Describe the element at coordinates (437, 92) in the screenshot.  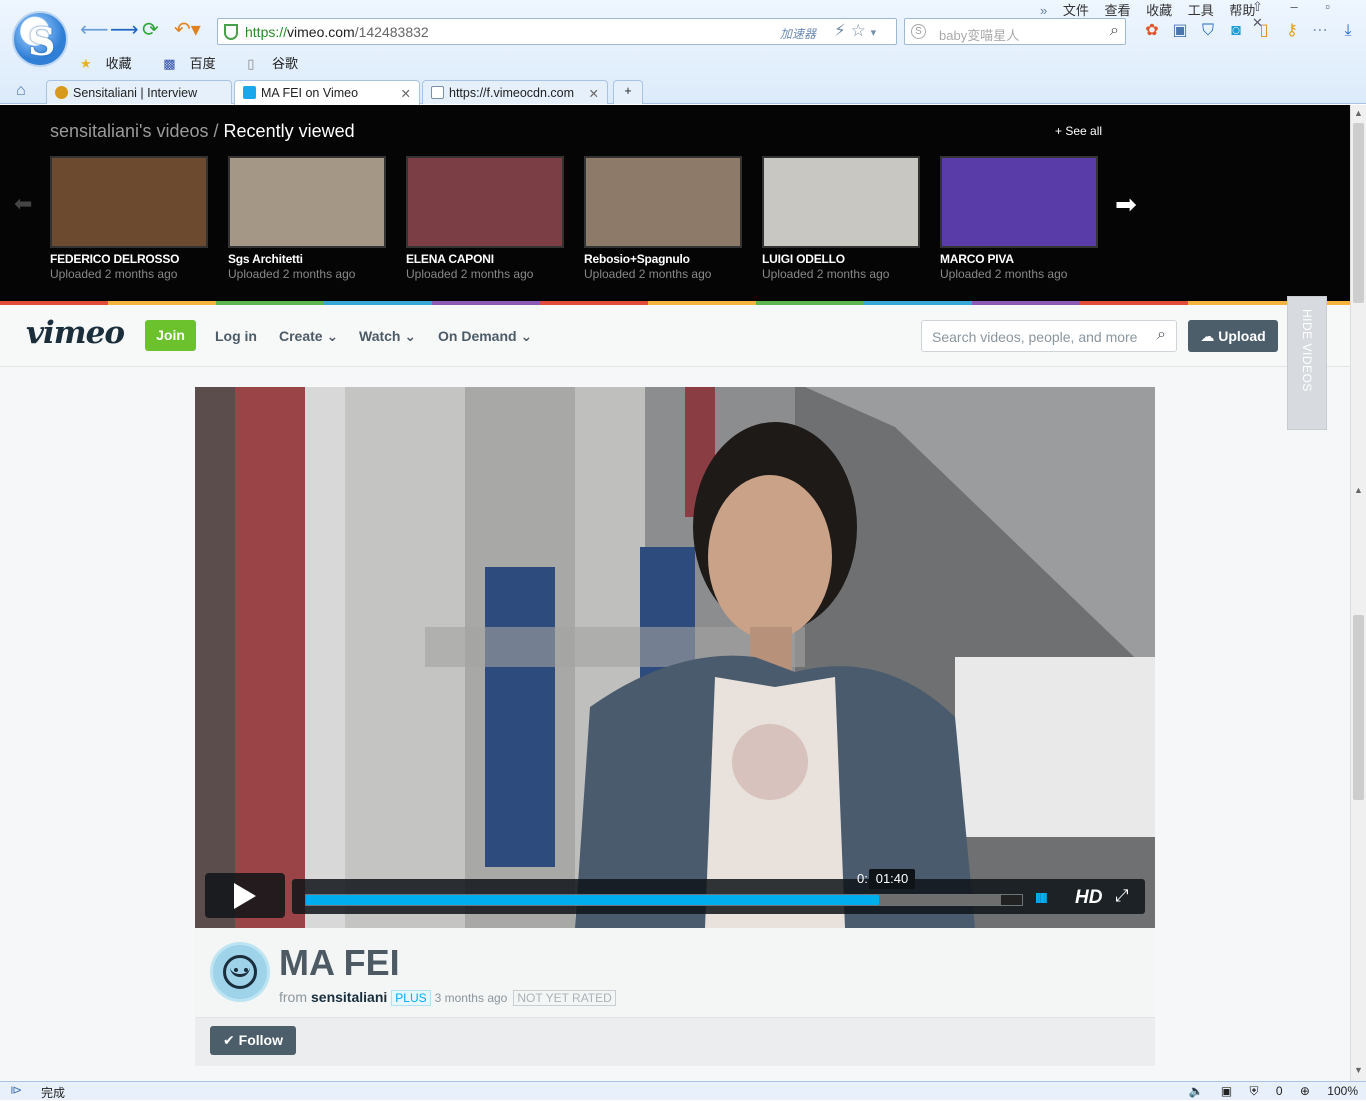
I see `page-favicon-icon` at that location.